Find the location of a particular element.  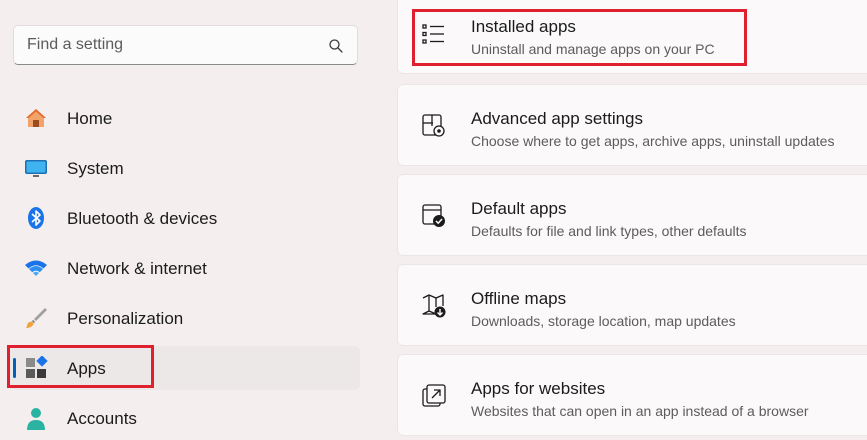

map-icon is located at coordinates (434, 306).